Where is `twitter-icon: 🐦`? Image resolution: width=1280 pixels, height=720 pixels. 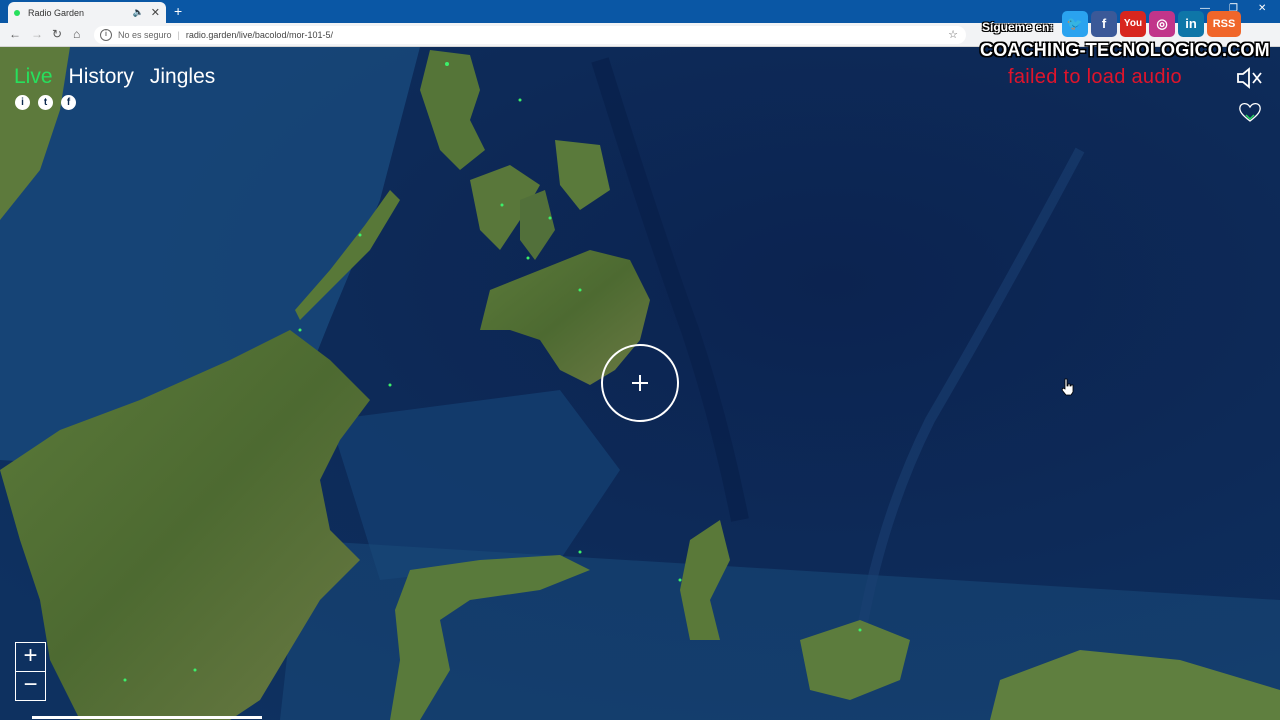
twitter-icon: 🐦 is located at coordinates (1075, 24).